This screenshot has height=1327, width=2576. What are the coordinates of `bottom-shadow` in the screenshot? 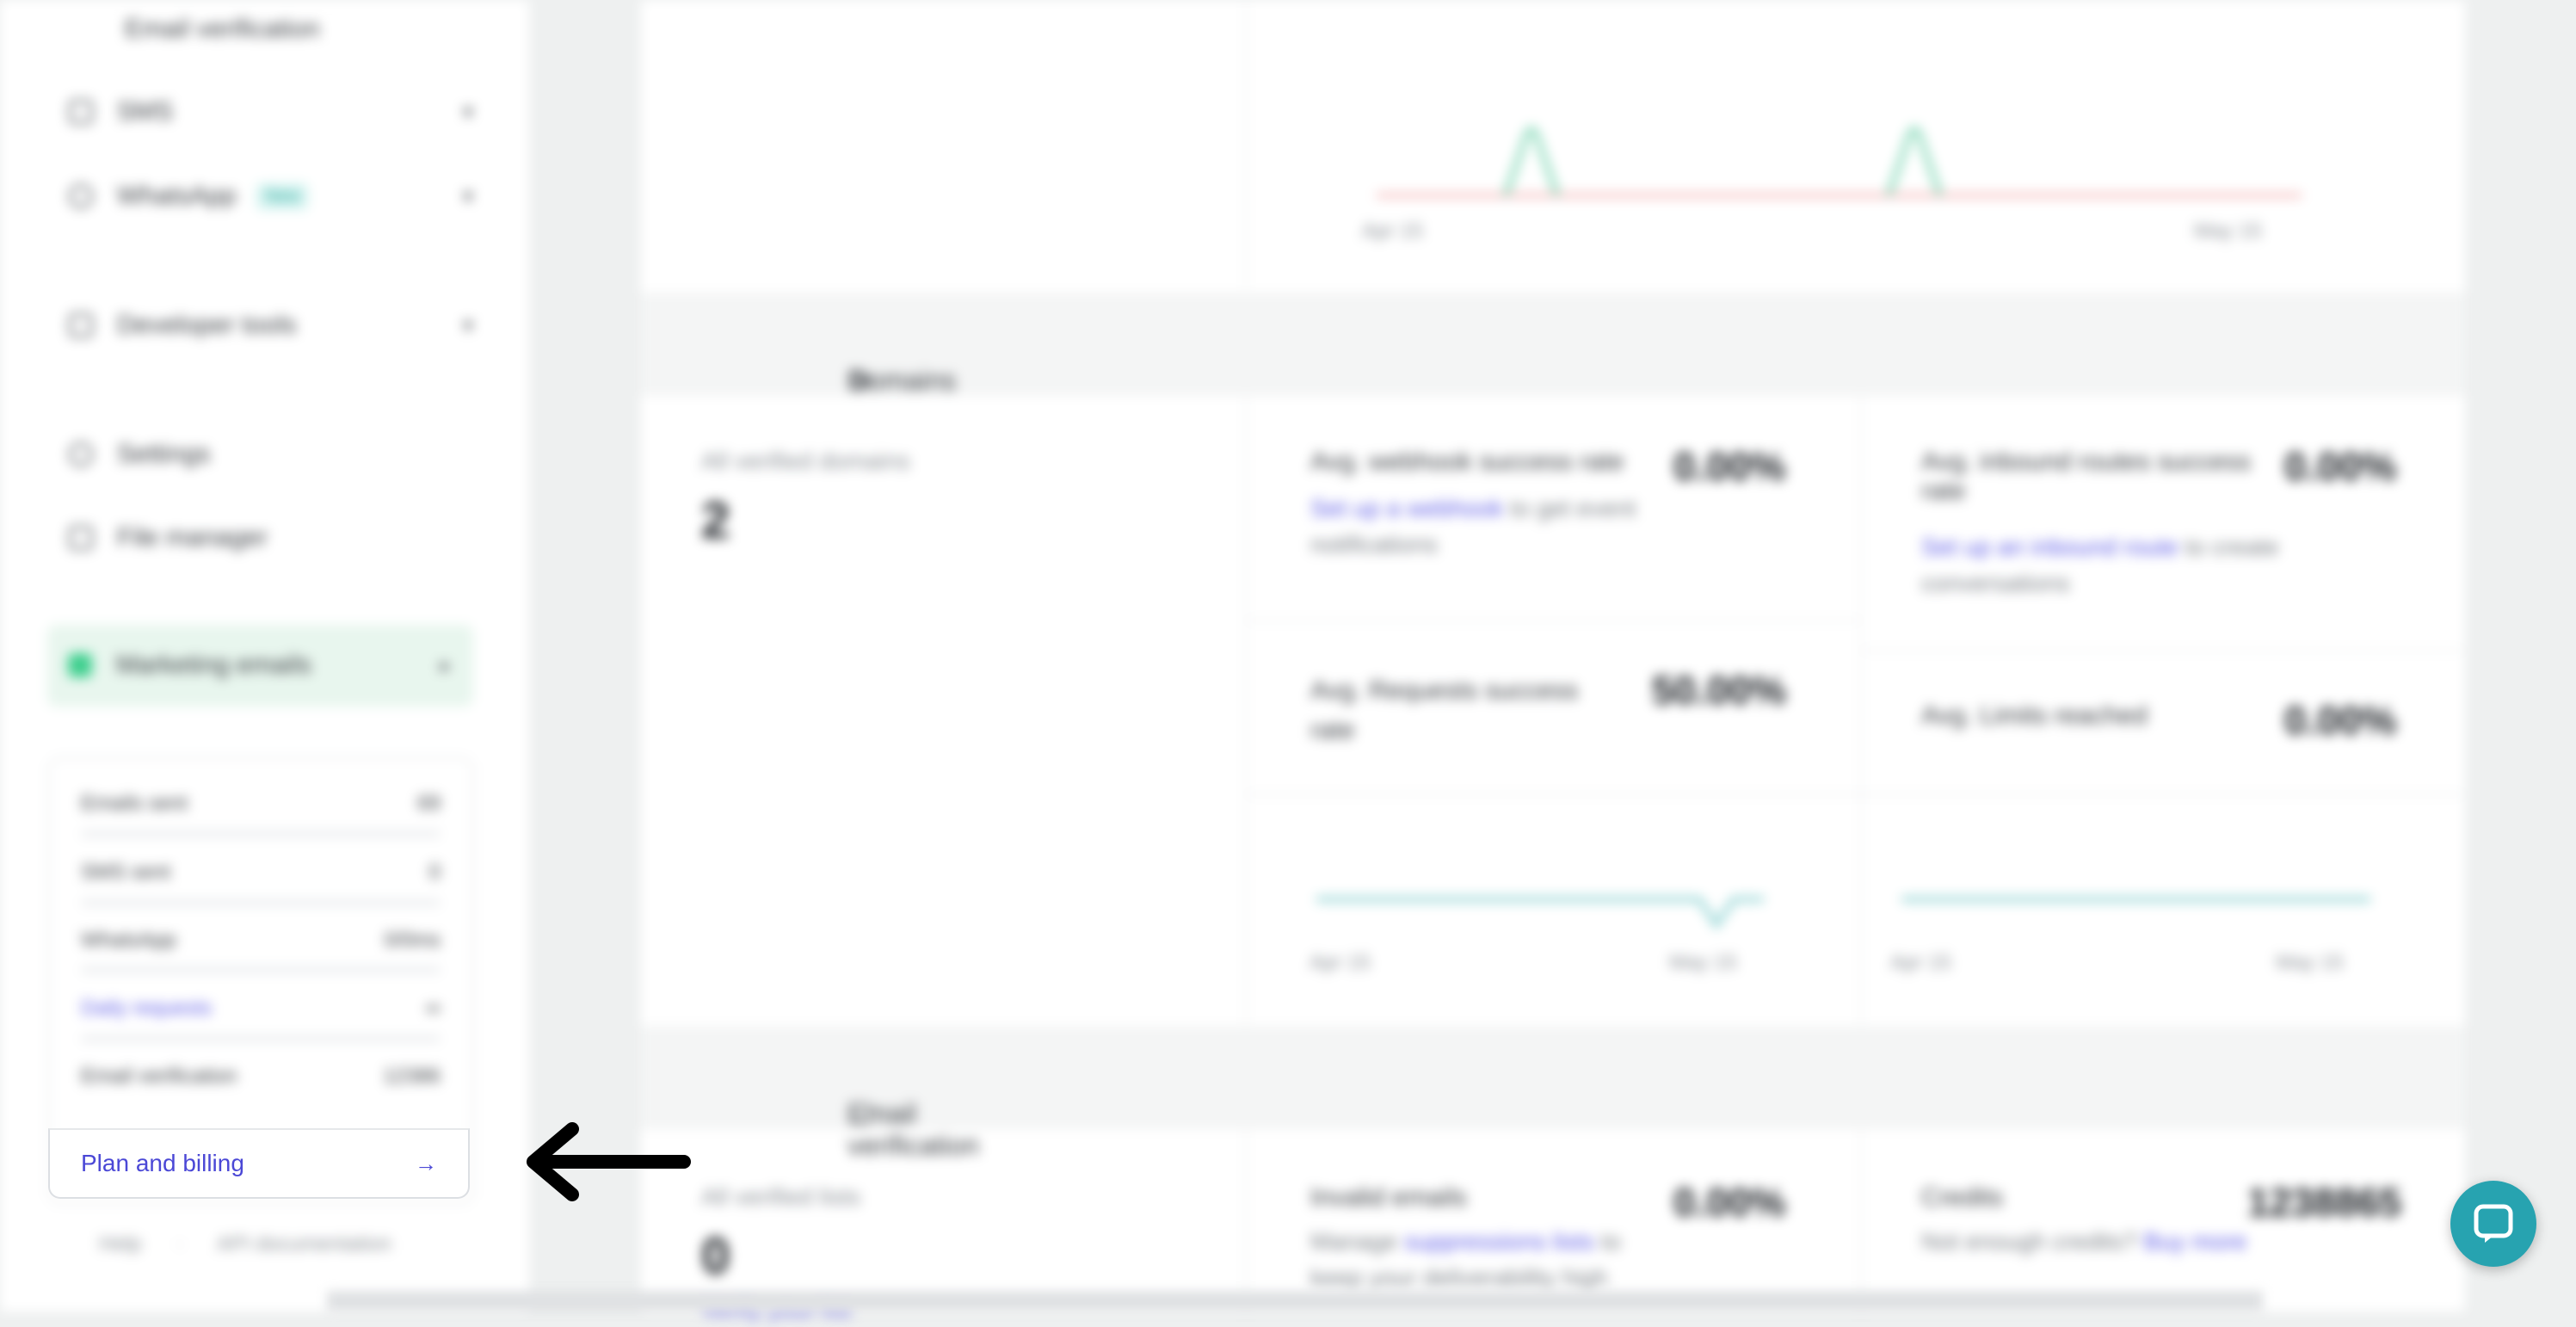 It's located at (1295, 1301).